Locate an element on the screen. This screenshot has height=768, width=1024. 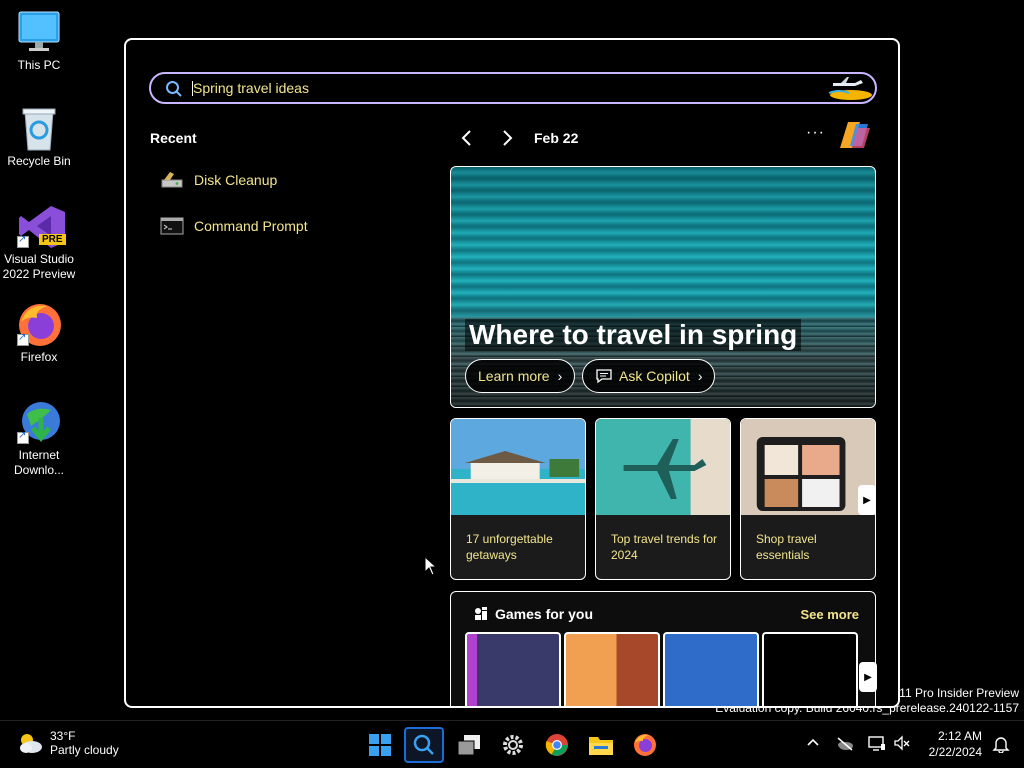
desktop-icon-visual-studio: PRE Visual Studio 2022 Preview is located at coordinates (39, 243).